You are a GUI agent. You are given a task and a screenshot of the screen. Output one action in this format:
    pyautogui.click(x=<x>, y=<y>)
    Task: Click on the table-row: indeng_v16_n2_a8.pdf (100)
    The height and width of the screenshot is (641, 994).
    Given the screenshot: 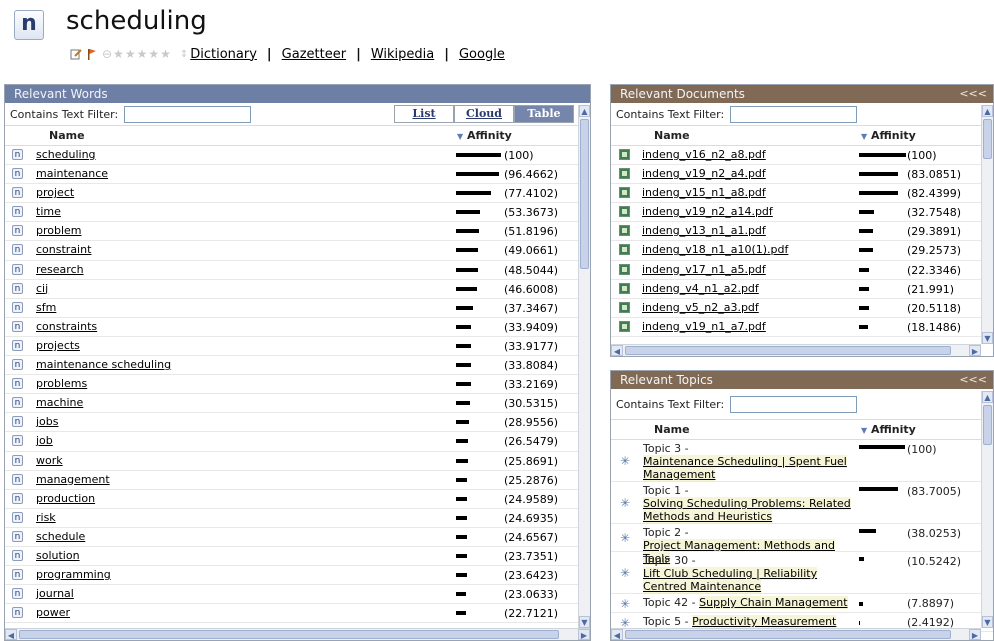 What is the action you would take?
    pyautogui.click(x=802, y=156)
    